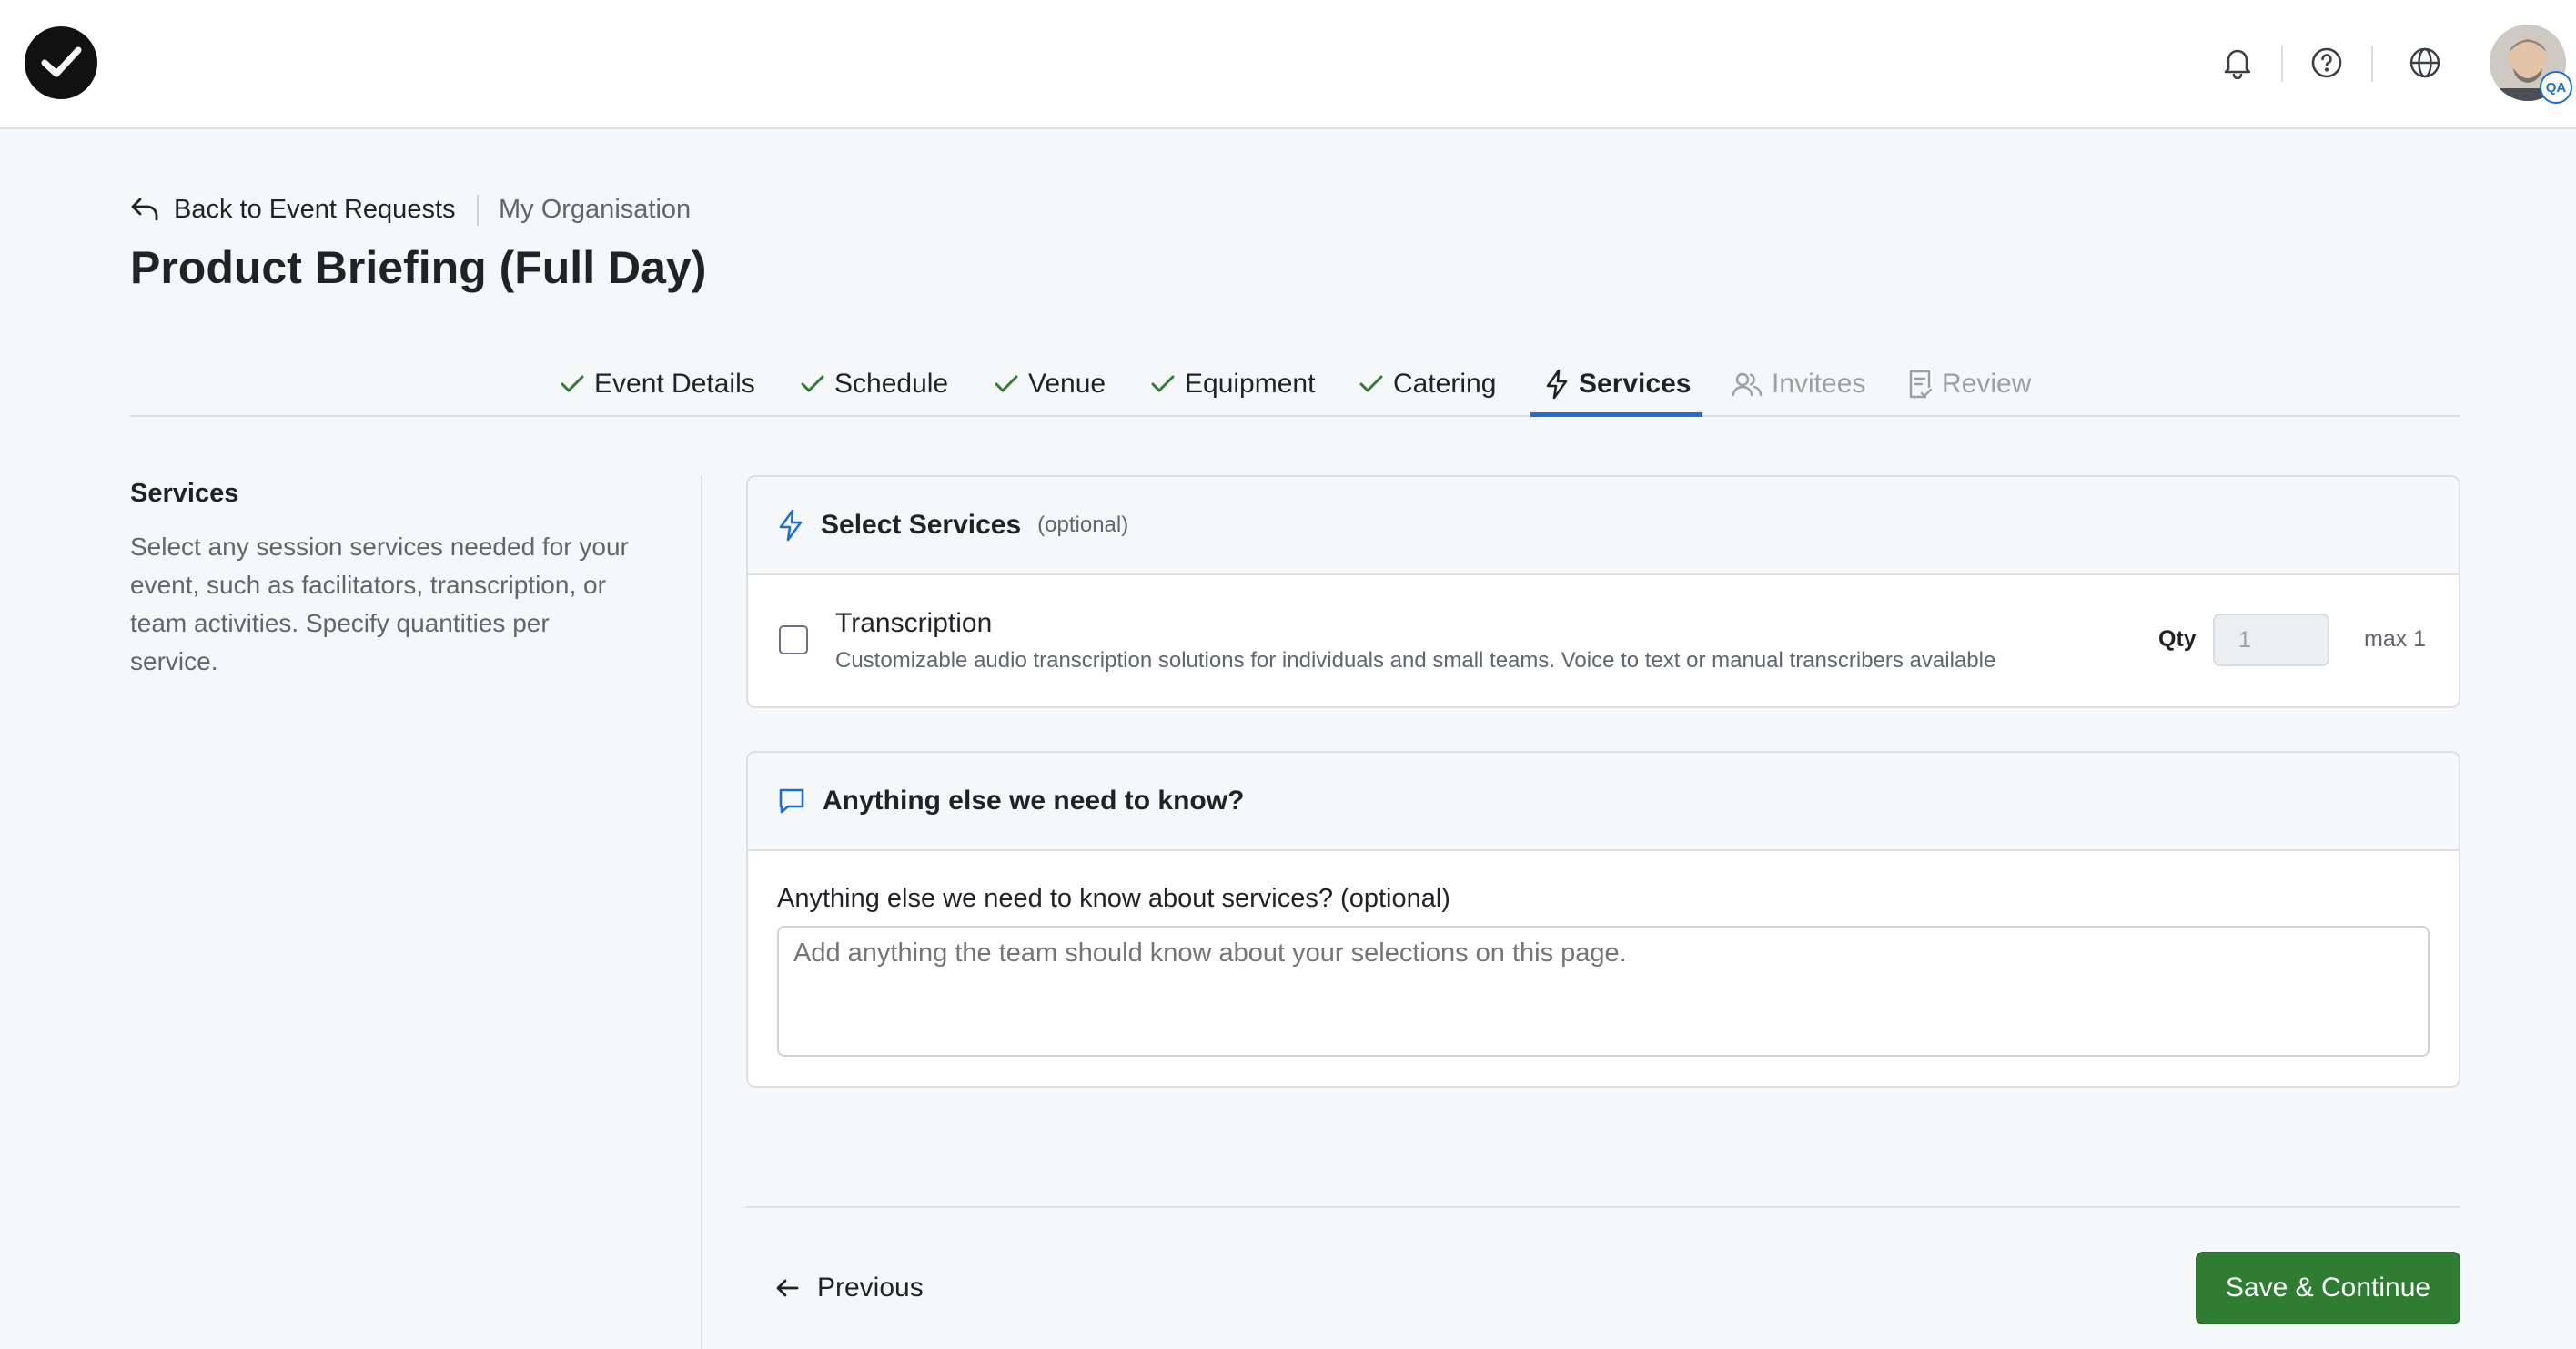  What do you see at coordinates (1987, 384) in the screenshot?
I see `step-label: Review` at bounding box center [1987, 384].